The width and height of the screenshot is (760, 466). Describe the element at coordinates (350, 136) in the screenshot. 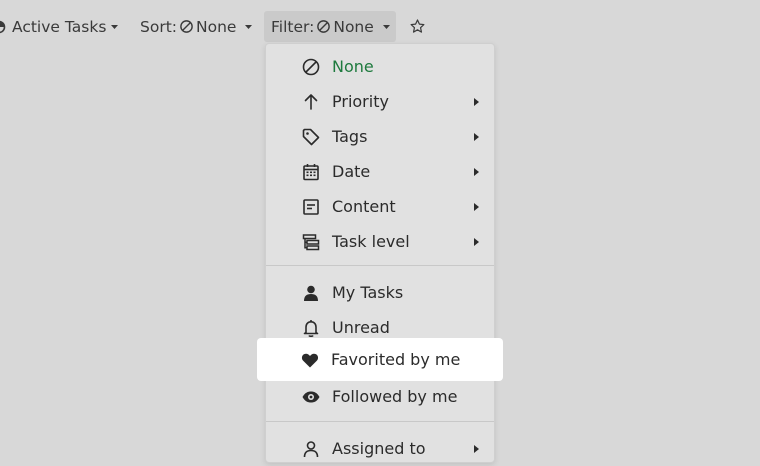

I see `filter-option-label: Tags` at that location.